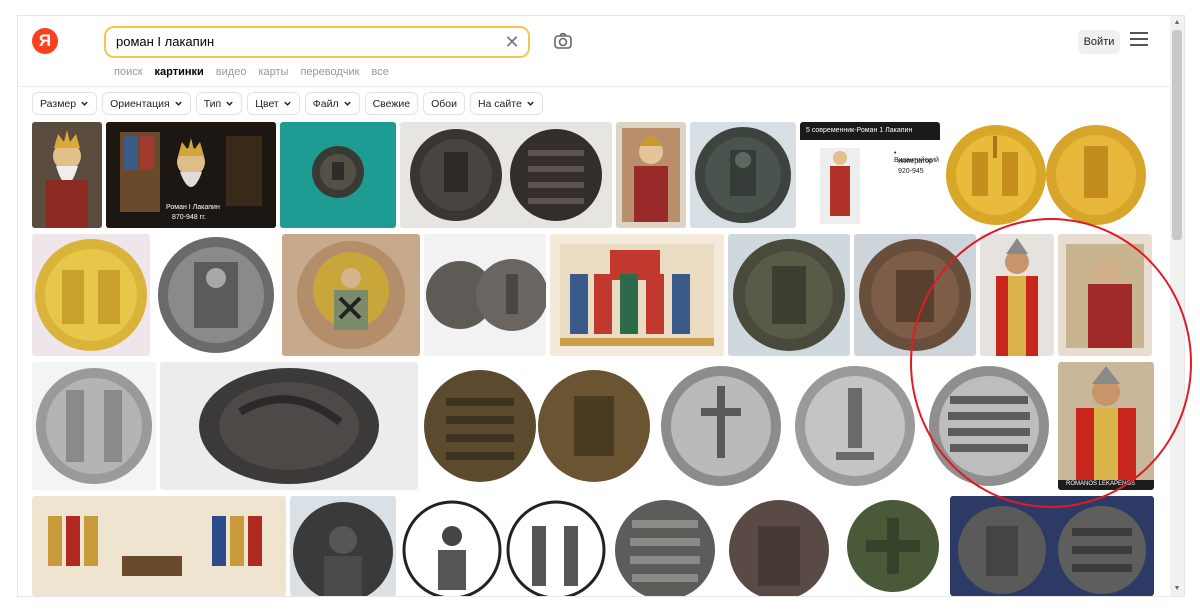  What do you see at coordinates (506, 103) in the screenshot?
I see `filter-on-site: На сайте` at bounding box center [506, 103].